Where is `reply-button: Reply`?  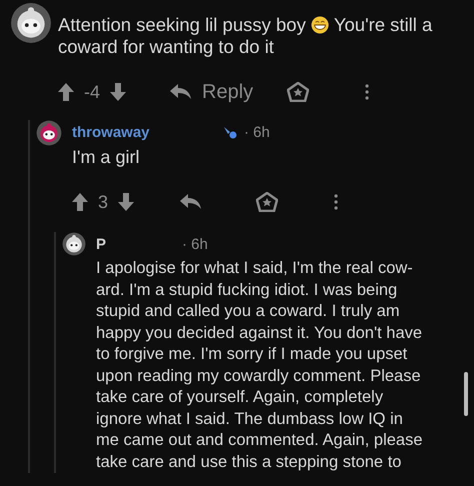
reply-button: Reply is located at coordinates (212, 92).